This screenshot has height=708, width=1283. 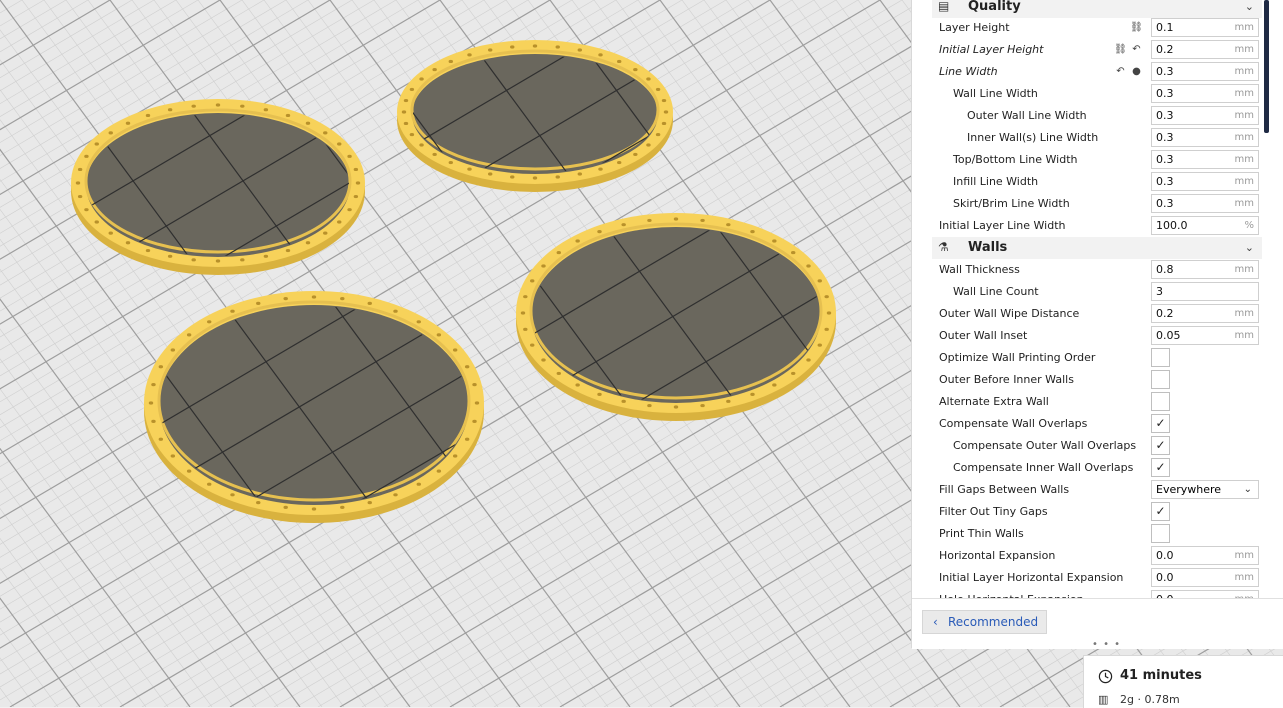 I want to click on category-walls: ⚗ Walls ⌄, so click(x=1097, y=248).